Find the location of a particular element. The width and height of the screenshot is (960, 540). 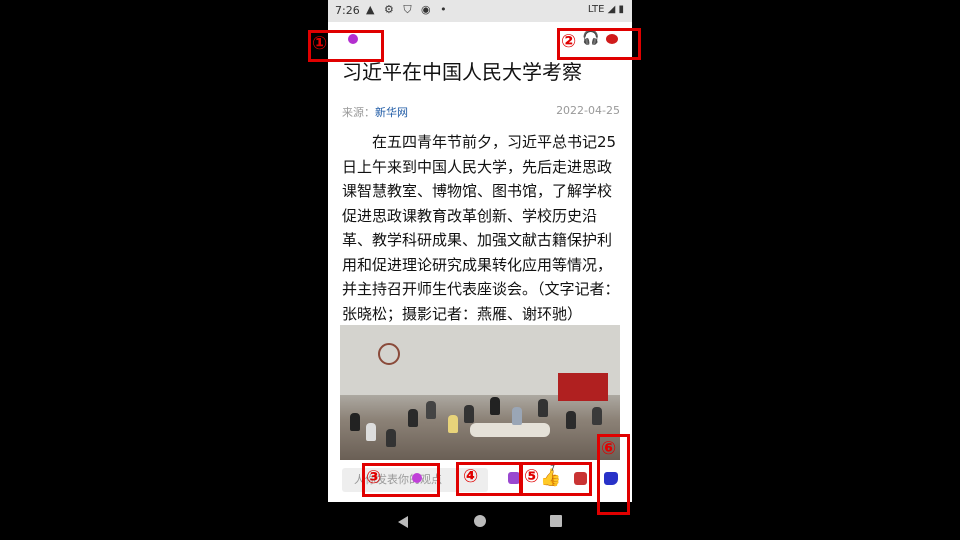

photo-red-screen is located at coordinates (583, 387).